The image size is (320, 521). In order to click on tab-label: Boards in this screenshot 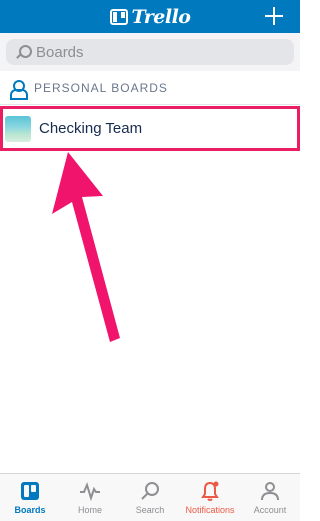, I will do `click(30, 510)`.